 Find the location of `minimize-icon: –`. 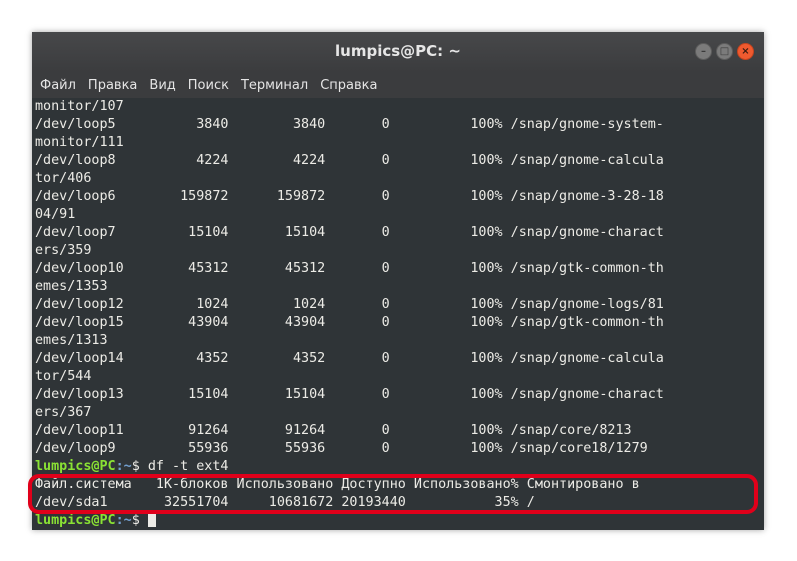

minimize-icon: – is located at coordinates (703, 51).